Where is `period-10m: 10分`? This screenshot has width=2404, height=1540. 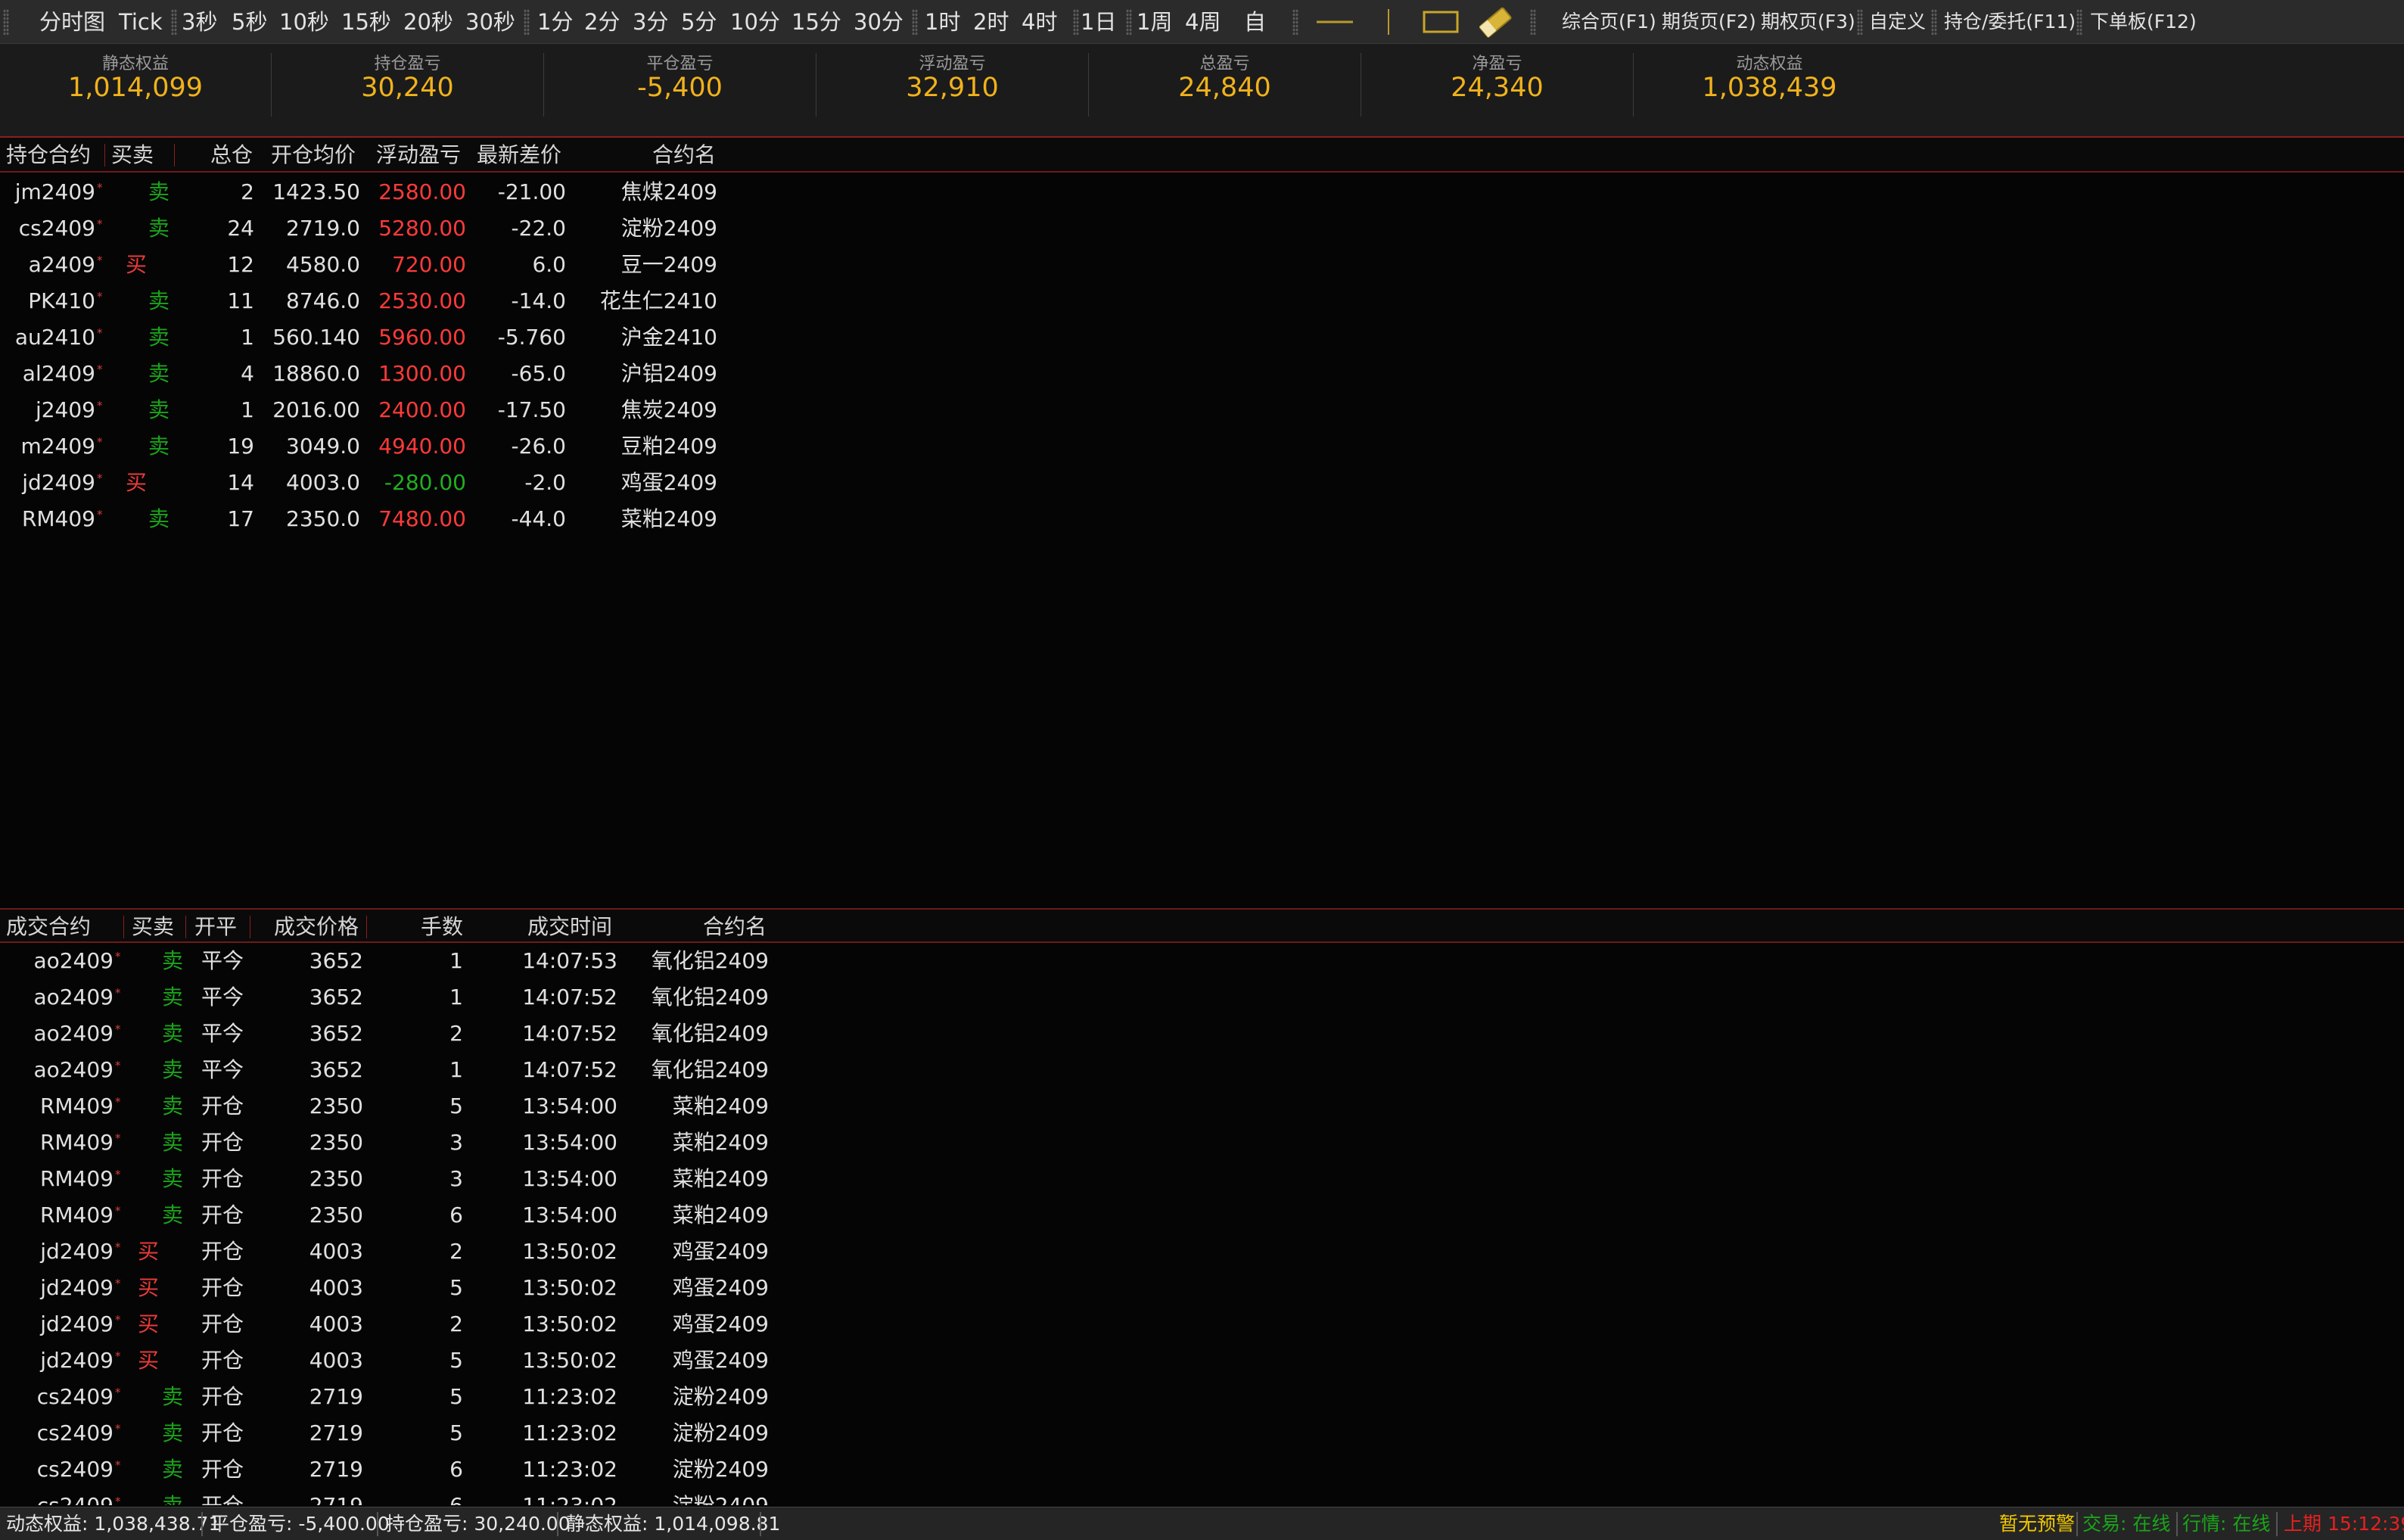
period-10m: 10分 is located at coordinates (755, 22).